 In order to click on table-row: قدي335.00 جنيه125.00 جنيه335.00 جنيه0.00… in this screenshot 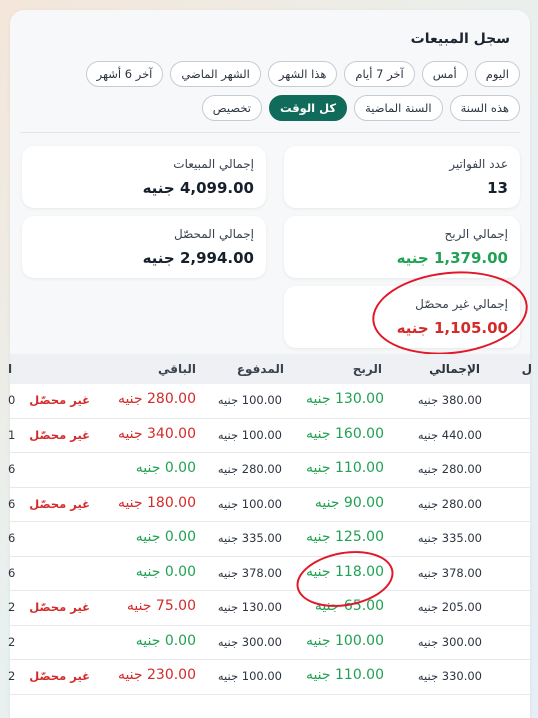, I will do `click(269, 539)`.